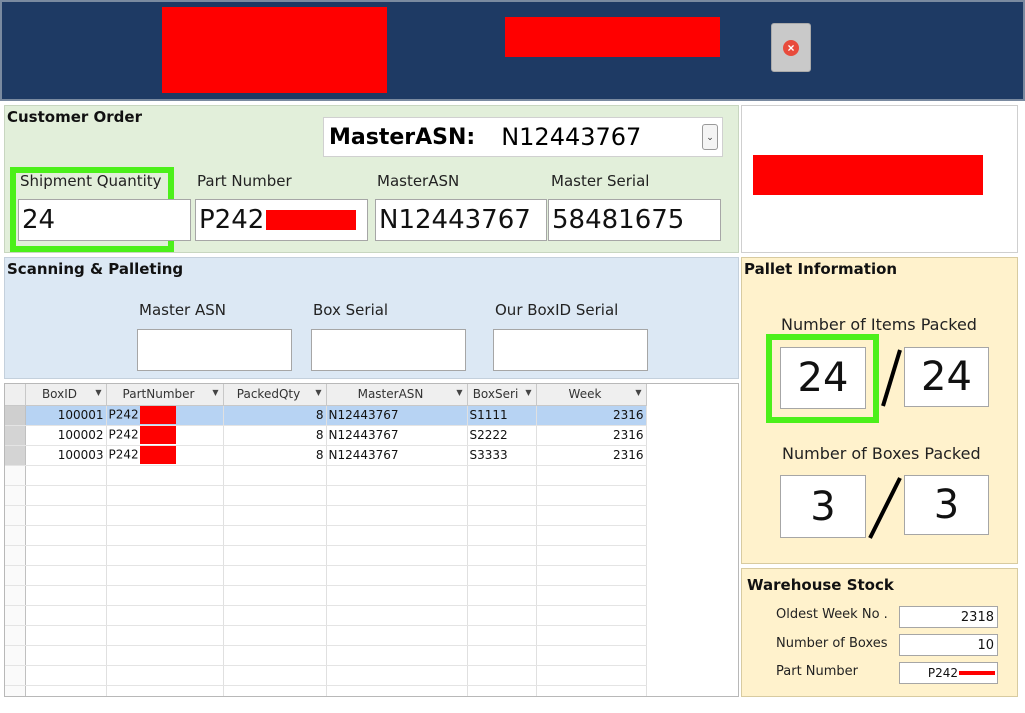  I want to click on redacted-stock-part, so click(977, 673).